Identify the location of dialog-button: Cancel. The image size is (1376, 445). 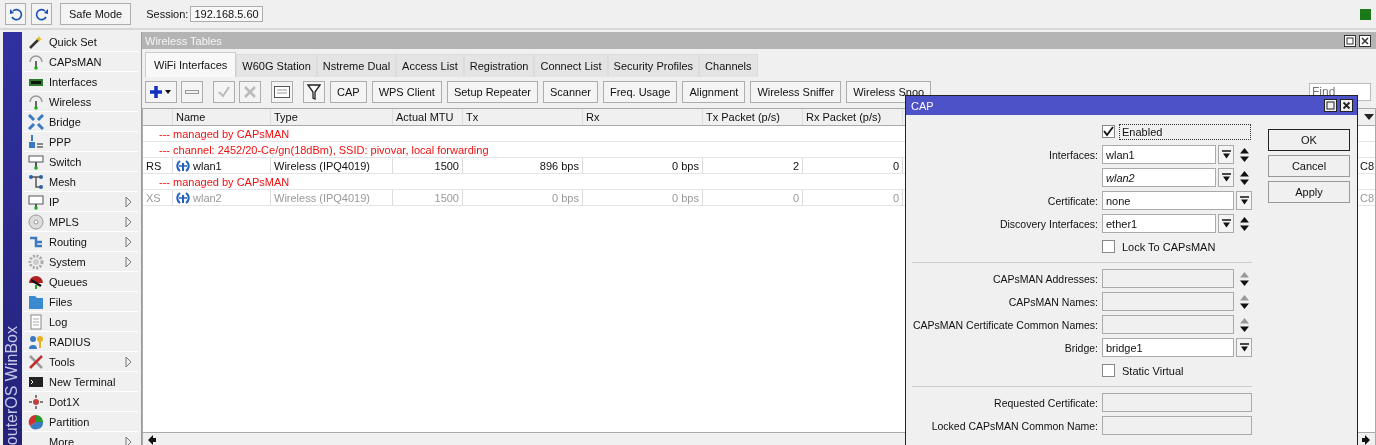
(1309, 166).